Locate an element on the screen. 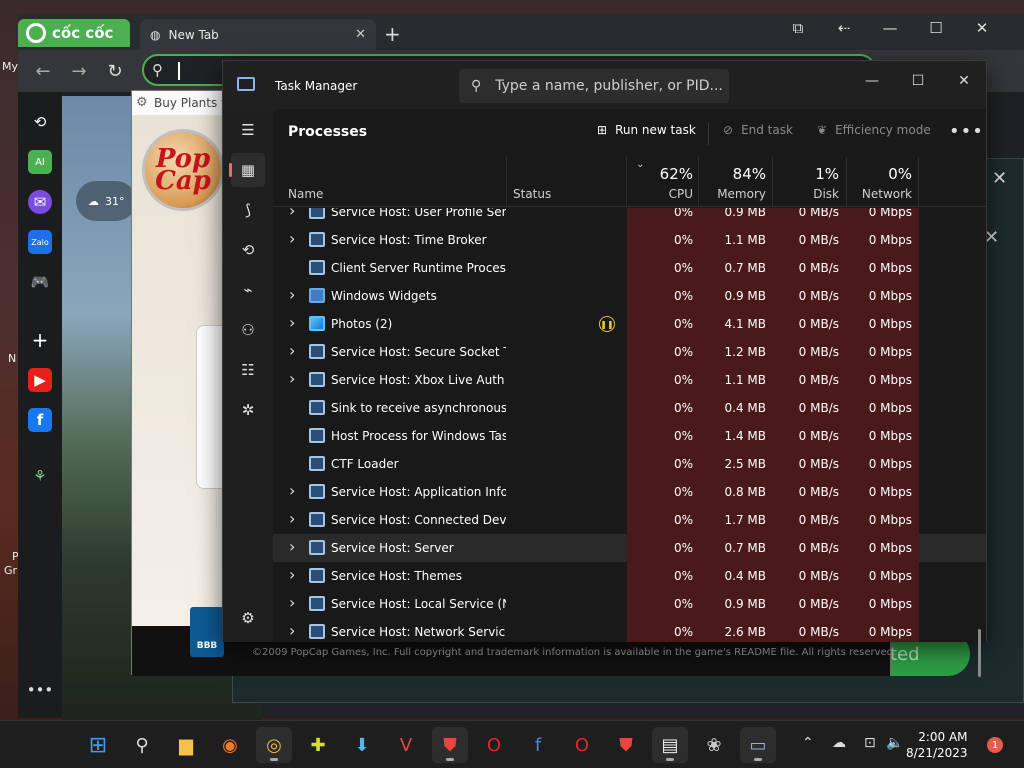 The height and width of the screenshot is (768, 1024). nav-performance-icon: ⟆ is located at coordinates (248, 210).